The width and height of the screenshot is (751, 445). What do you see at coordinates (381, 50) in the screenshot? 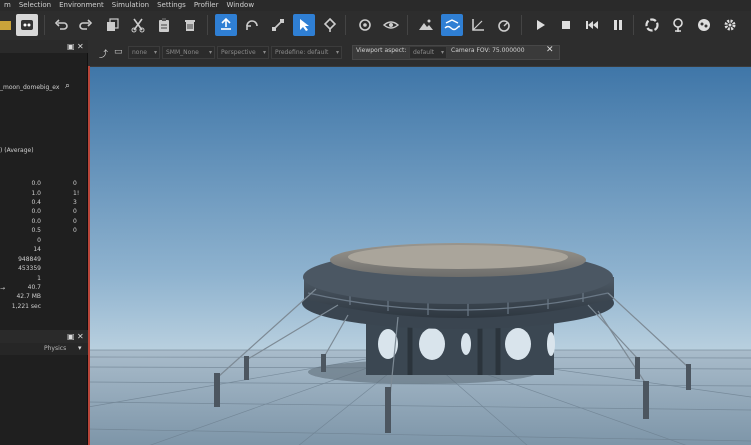
I see `viewport-aspect-label: Viewport aspect:` at bounding box center [381, 50].